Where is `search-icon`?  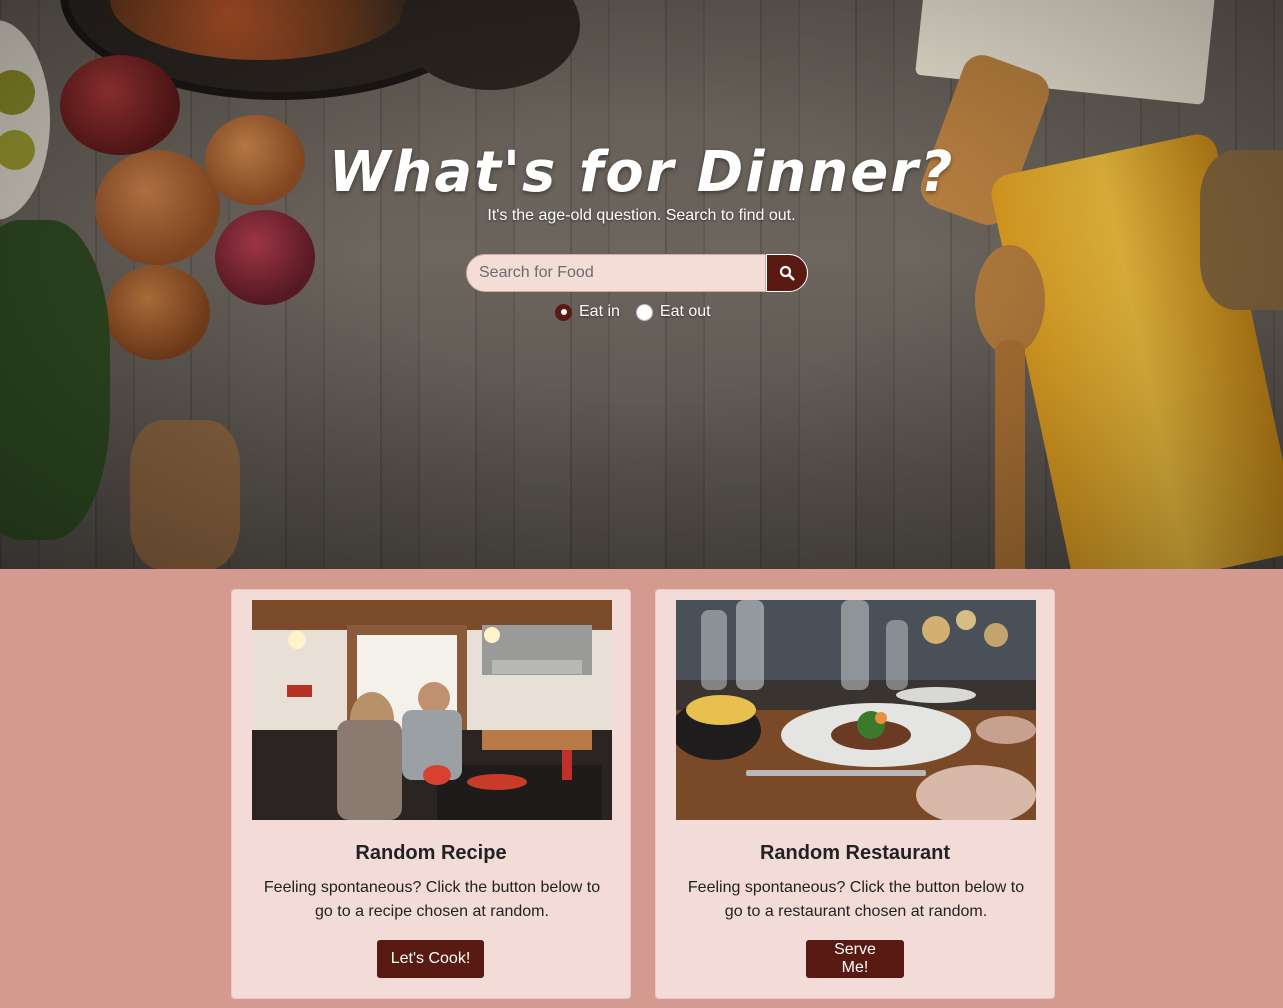 search-icon is located at coordinates (787, 273).